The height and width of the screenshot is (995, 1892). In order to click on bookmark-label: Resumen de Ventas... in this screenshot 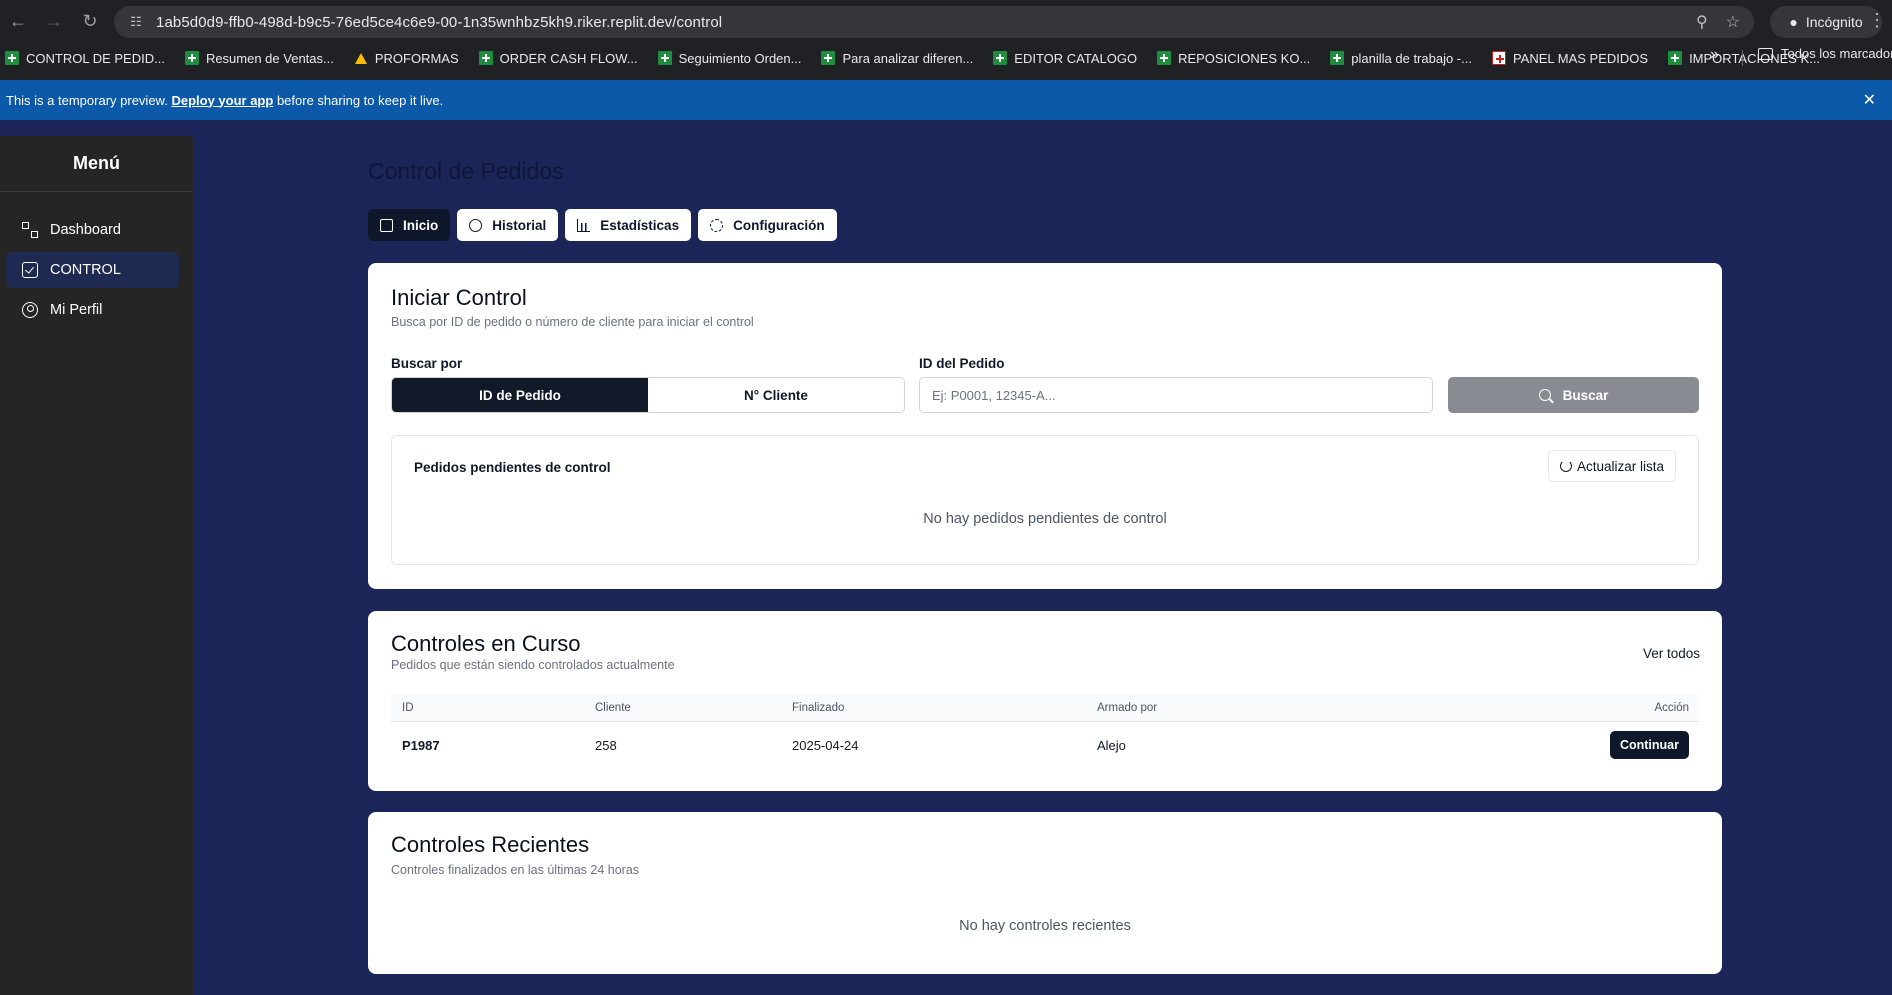, I will do `click(269, 58)`.